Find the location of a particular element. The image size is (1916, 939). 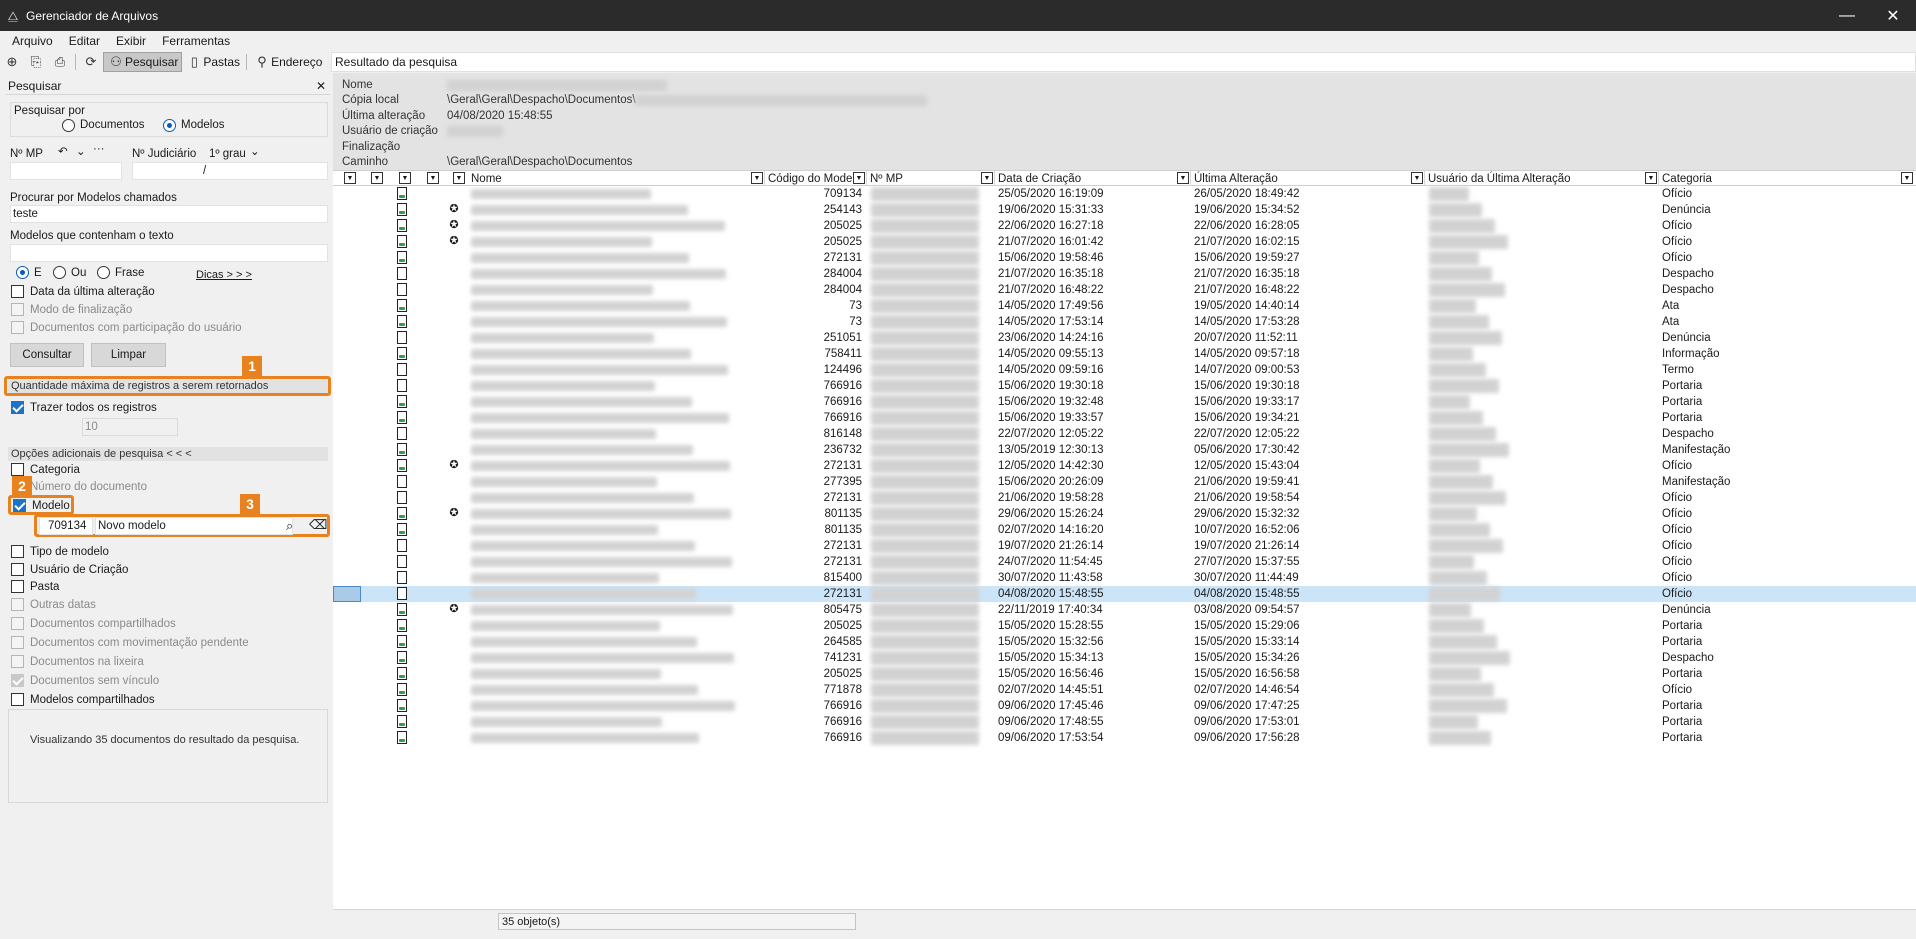

and-radio is located at coordinates (22, 272).